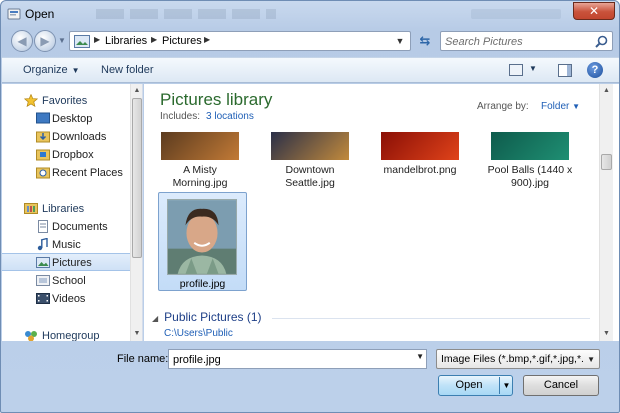  I want to click on breadcrumb-pictures: Pictures, so click(182, 41).